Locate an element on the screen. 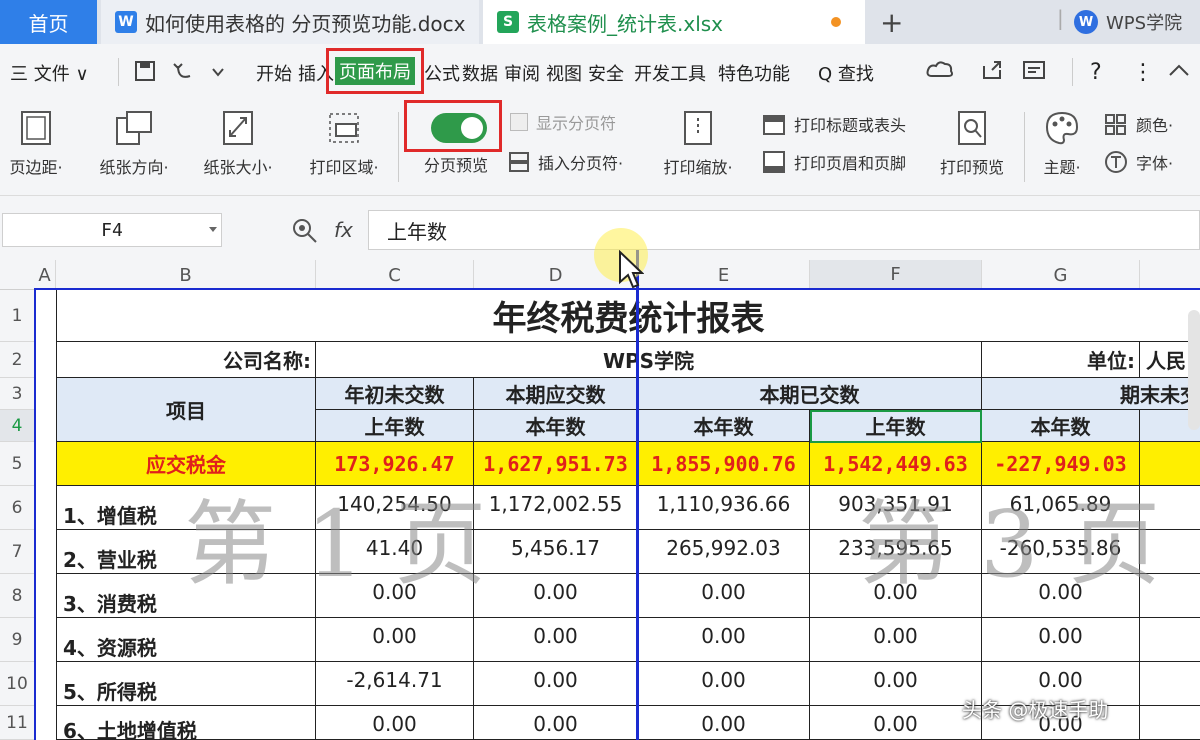  colors-button: 颜色· is located at coordinates (1138, 124).